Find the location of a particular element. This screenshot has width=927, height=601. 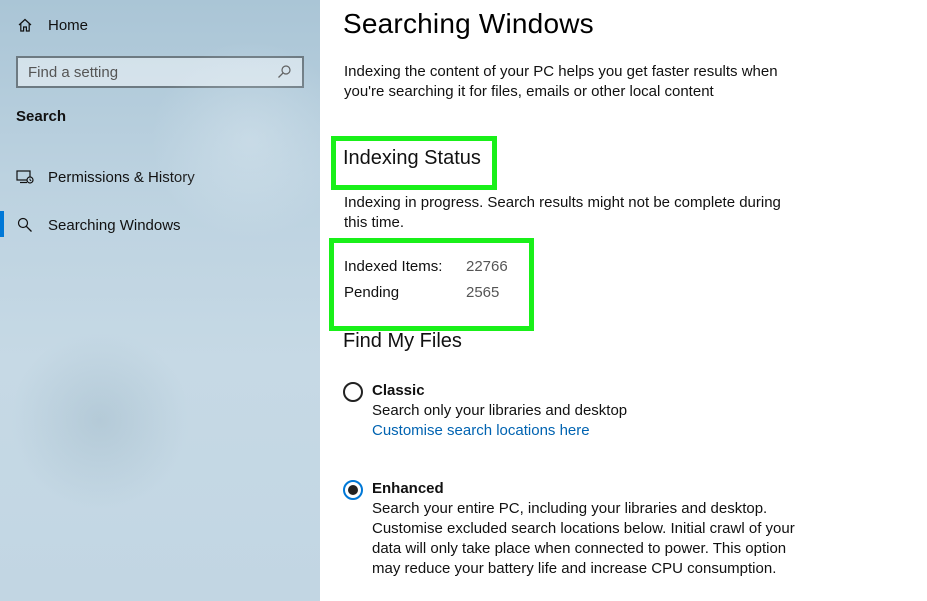

home-label: Home is located at coordinates (68, 25).